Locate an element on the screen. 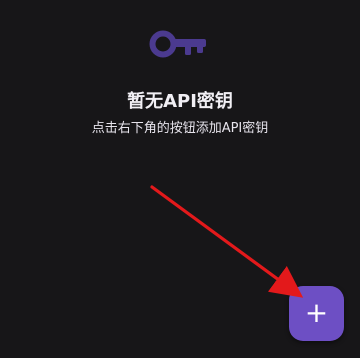  key-icon is located at coordinates (177, 44).